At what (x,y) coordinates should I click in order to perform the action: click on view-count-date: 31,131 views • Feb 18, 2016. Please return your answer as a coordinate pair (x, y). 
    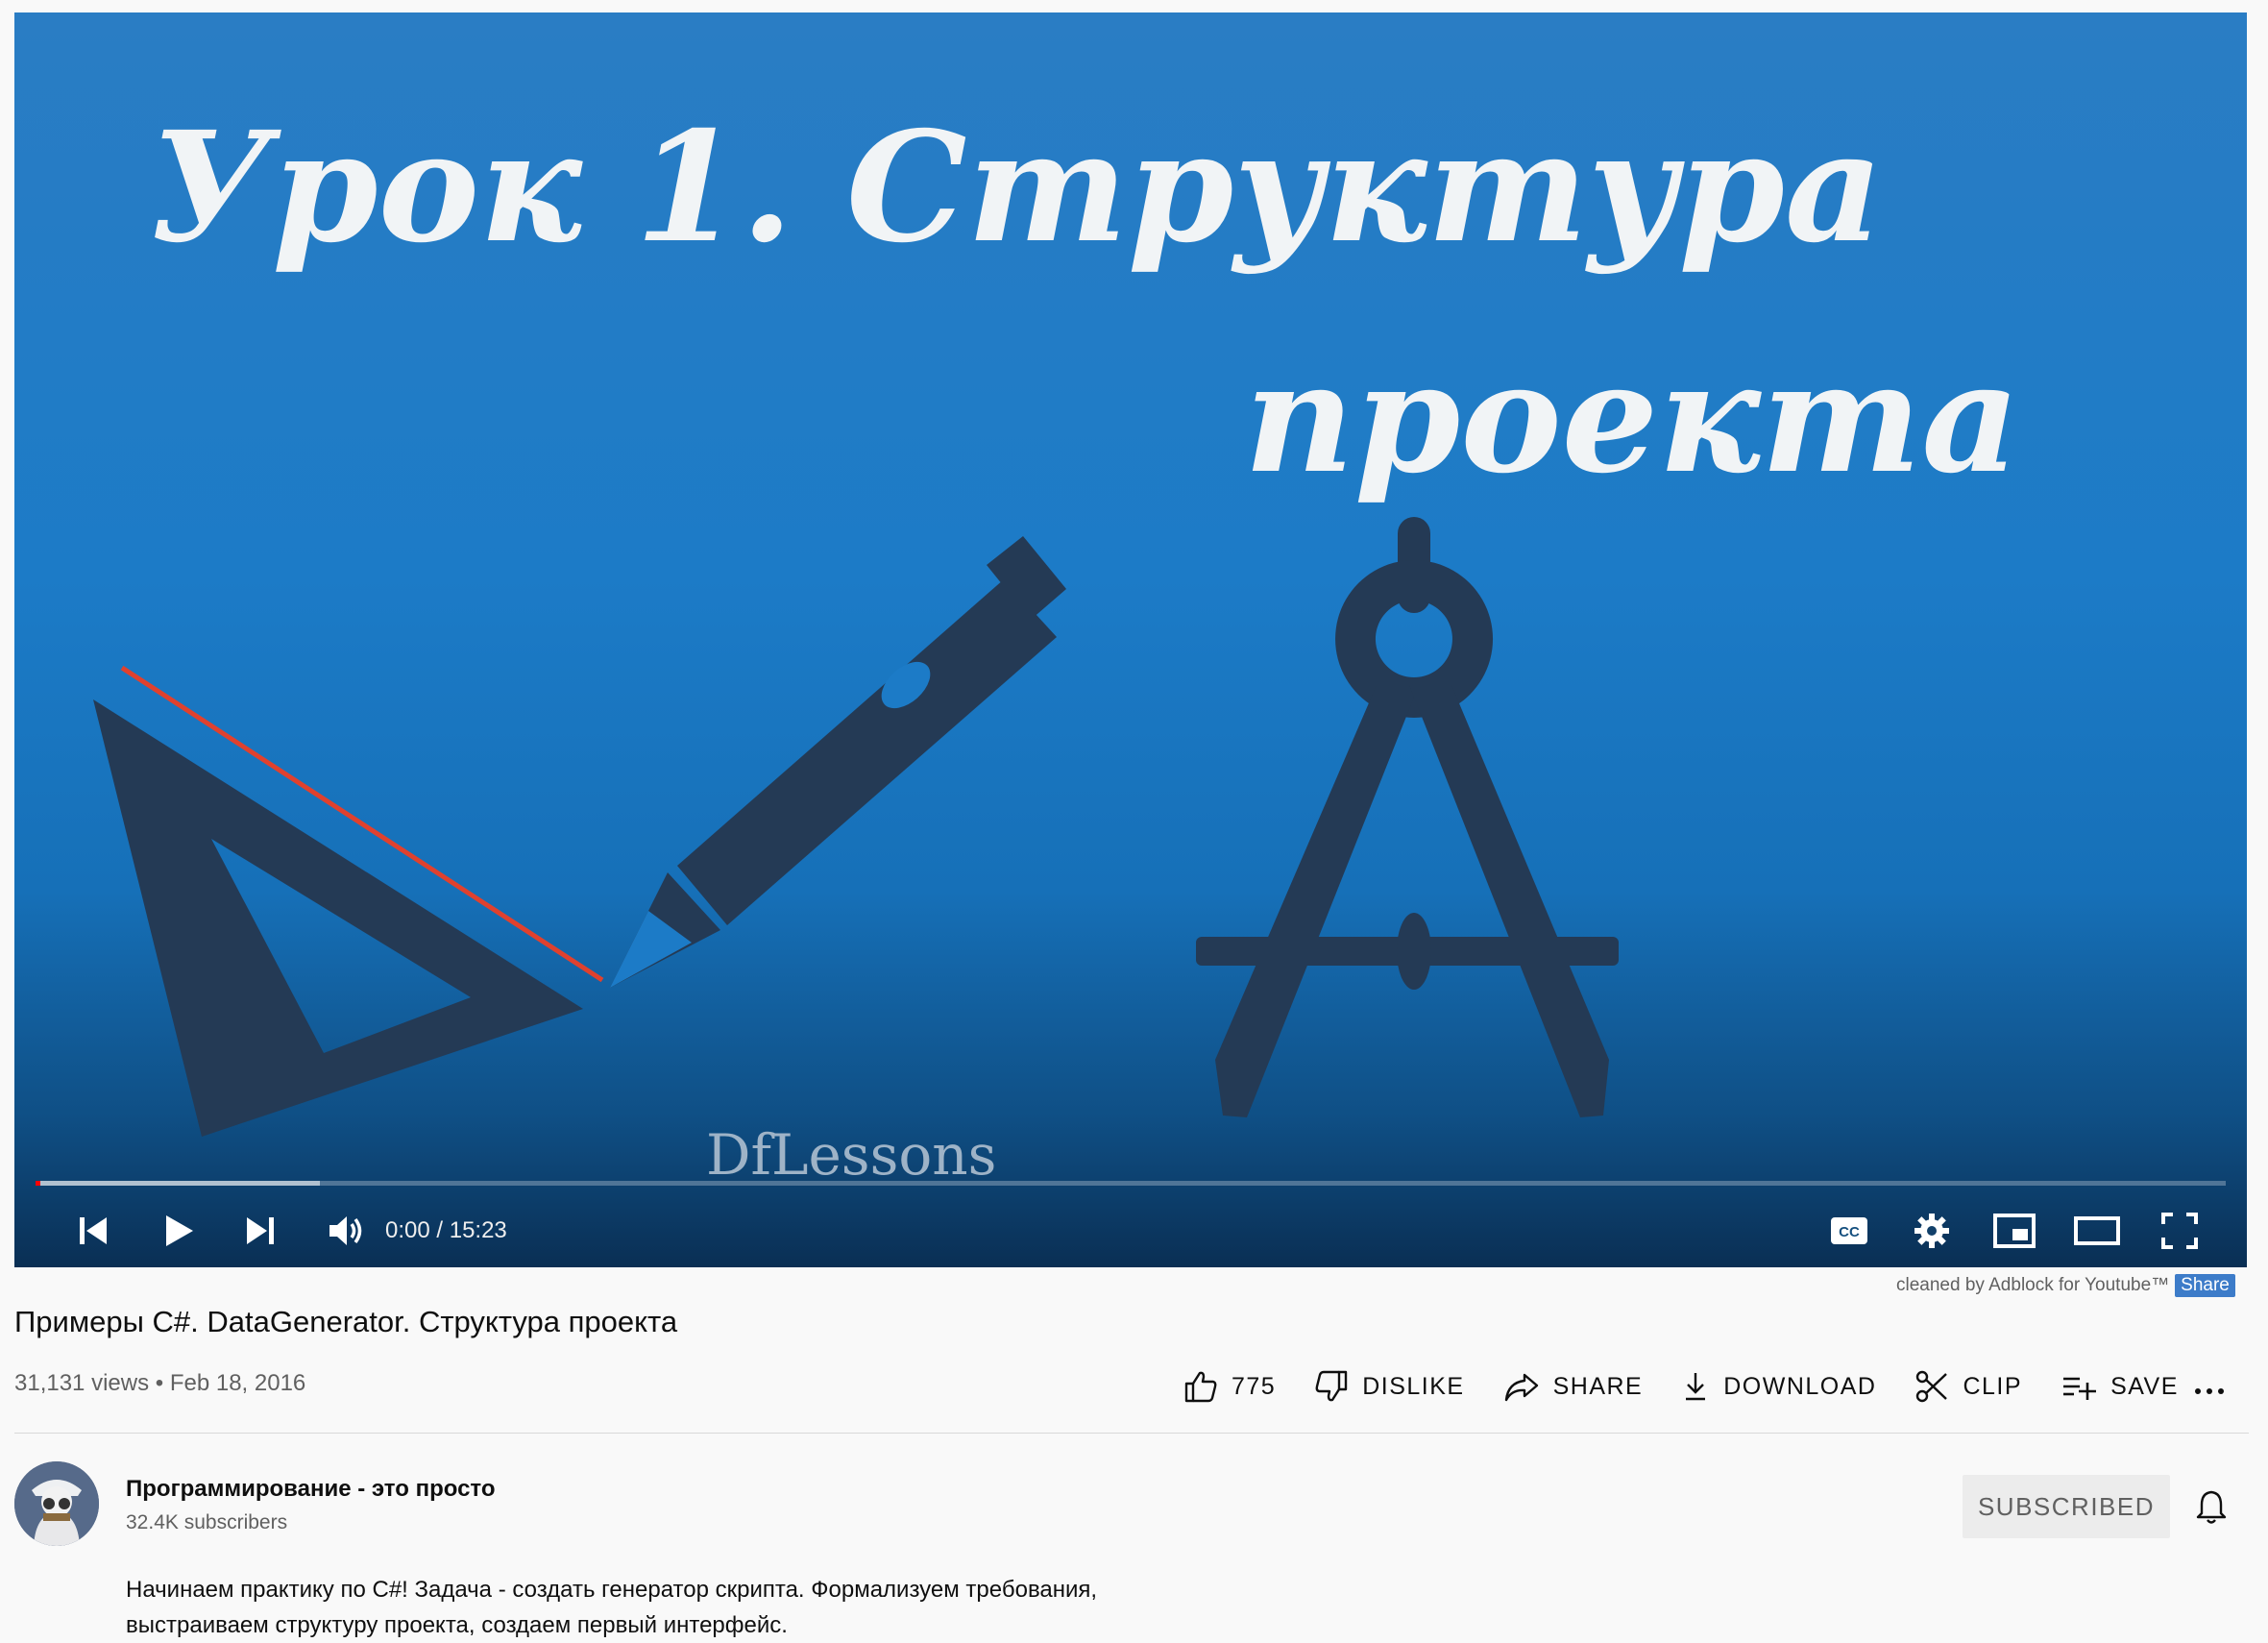
    Looking at the image, I should click on (160, 1383).